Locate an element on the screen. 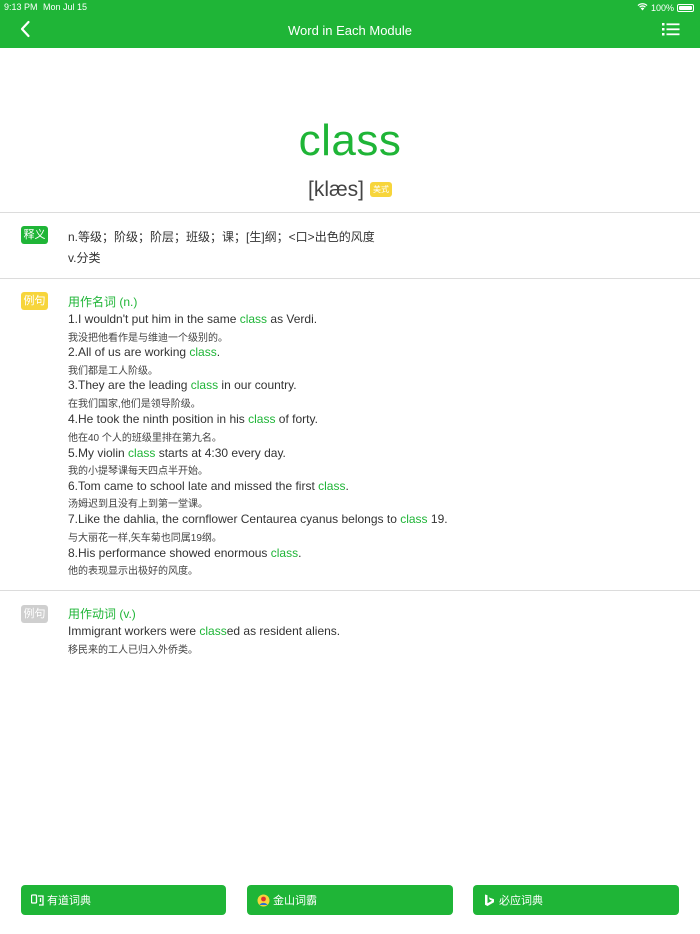 The image size is (700, 934). definition-line: n.等级；阶级；阶层；班级；课；[生]纲；<口>出色的风度 is located at coordinates (221, 237).